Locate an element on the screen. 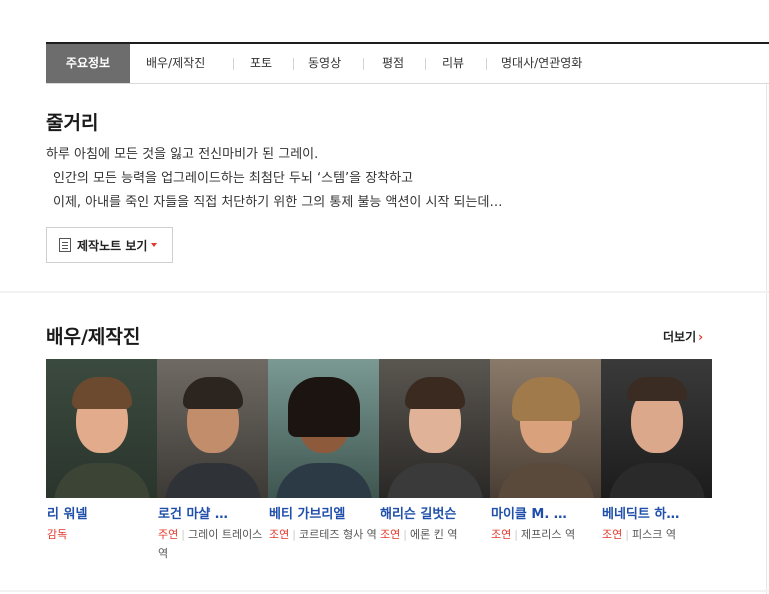  cast-role: 조연 | 코르테즈 형사 역 is located at coordinates (323, 534).